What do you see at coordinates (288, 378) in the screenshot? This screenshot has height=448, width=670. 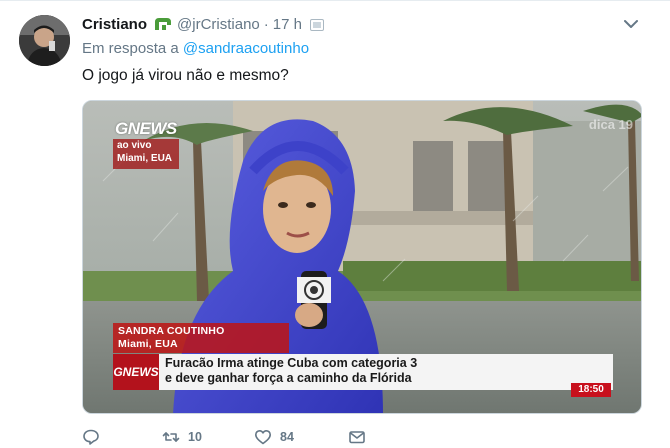 I see `headline-line-2: e deve ganhar força a caminho da Flórida` at bounding box center [288, 378].